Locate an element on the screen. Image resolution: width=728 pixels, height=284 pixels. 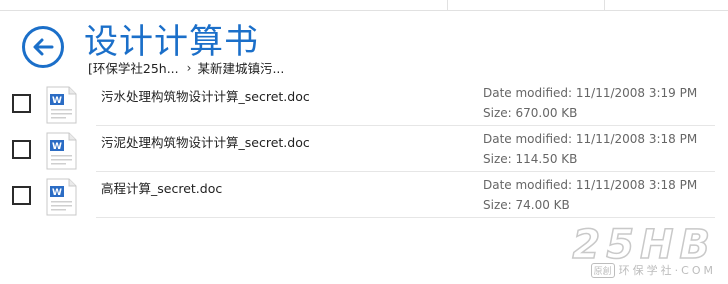
back-button is located at coordinates (43, 47).